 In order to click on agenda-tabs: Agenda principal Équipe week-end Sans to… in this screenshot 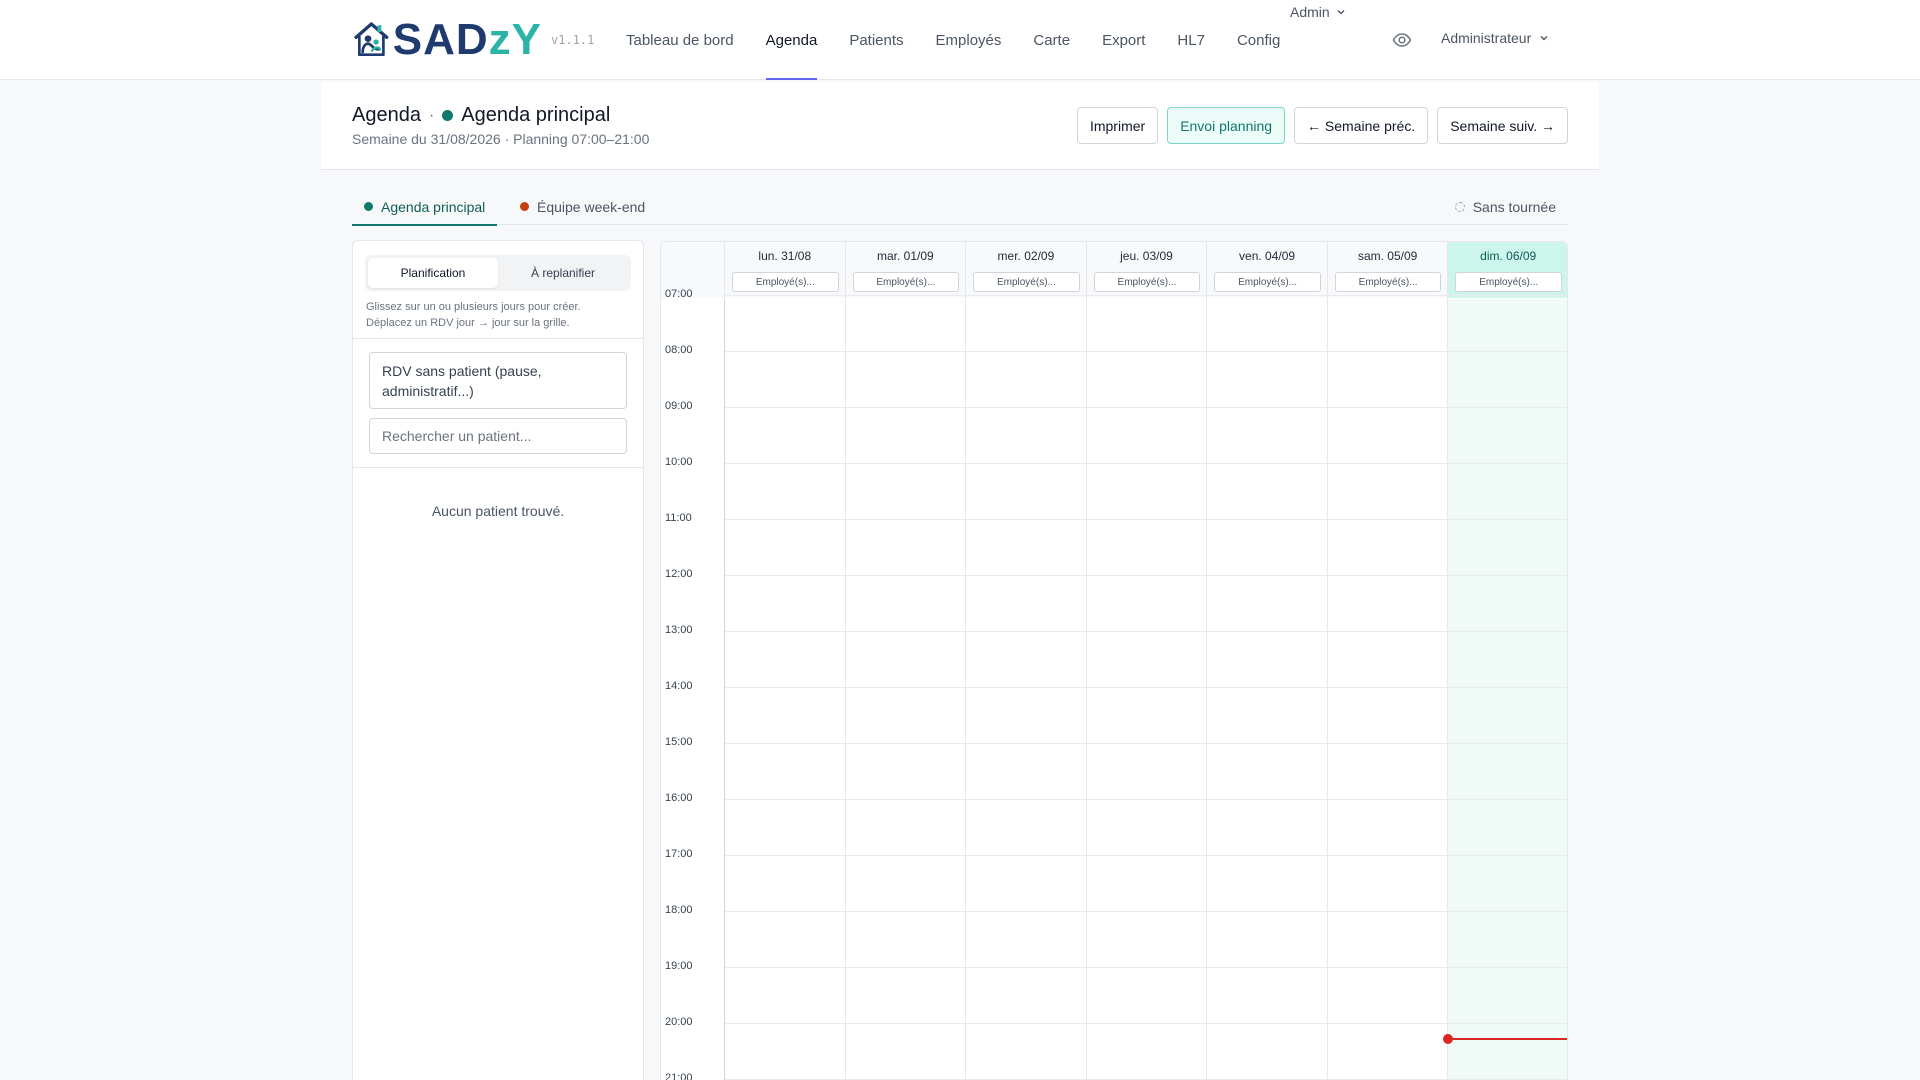, I will do `click(959, 207)`.